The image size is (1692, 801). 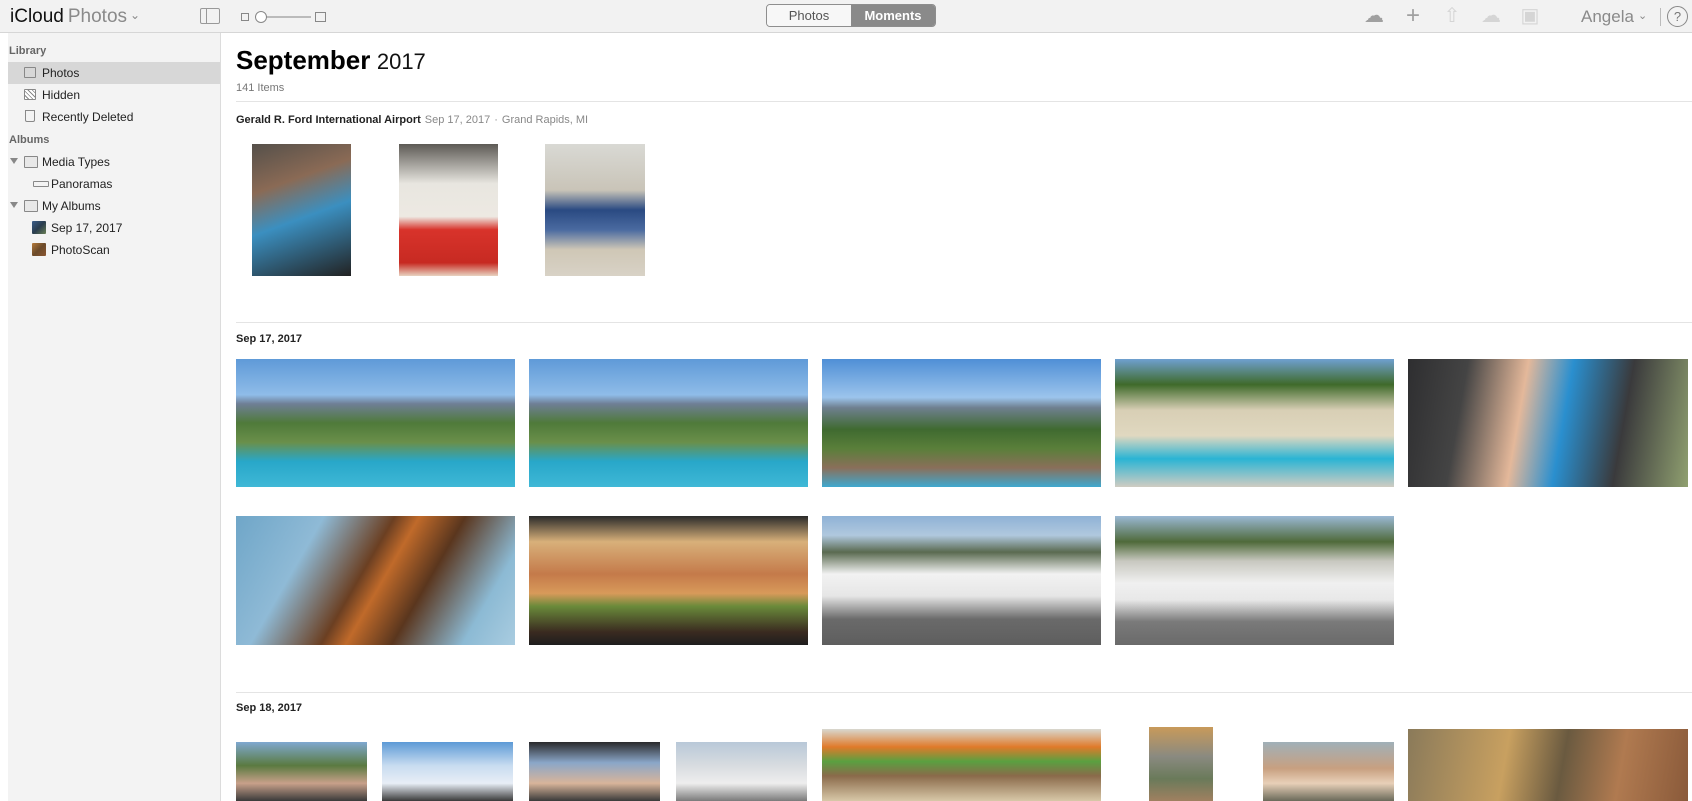 What do you see at coordinates (114, 206) in the screenshot?
I see `sidebar-item-my-albums: My Albums` at bounding box center [114, 206].